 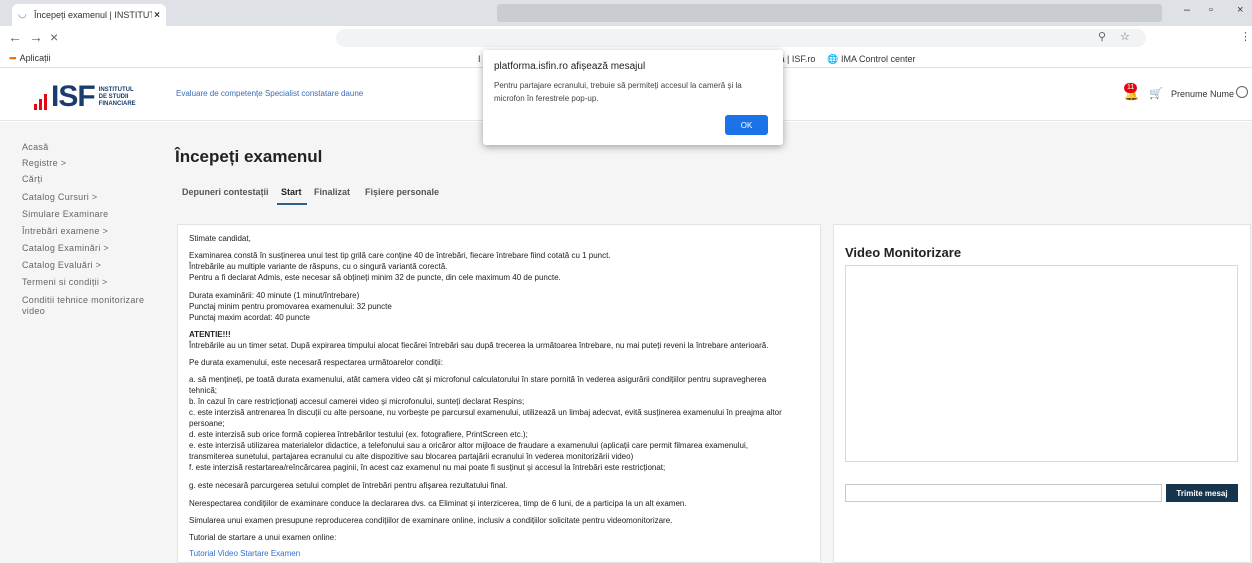 What do you see at coordinates (1240, 10) in the screenshot?
I see `window-close-button: ×` at bounding box center [1240, 10].